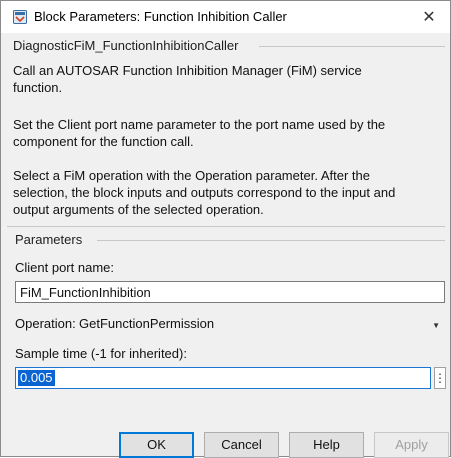 Image resolution: width=451 pixels, height=458 pixels. I want to click on block-group-divider, so click(352, 46).